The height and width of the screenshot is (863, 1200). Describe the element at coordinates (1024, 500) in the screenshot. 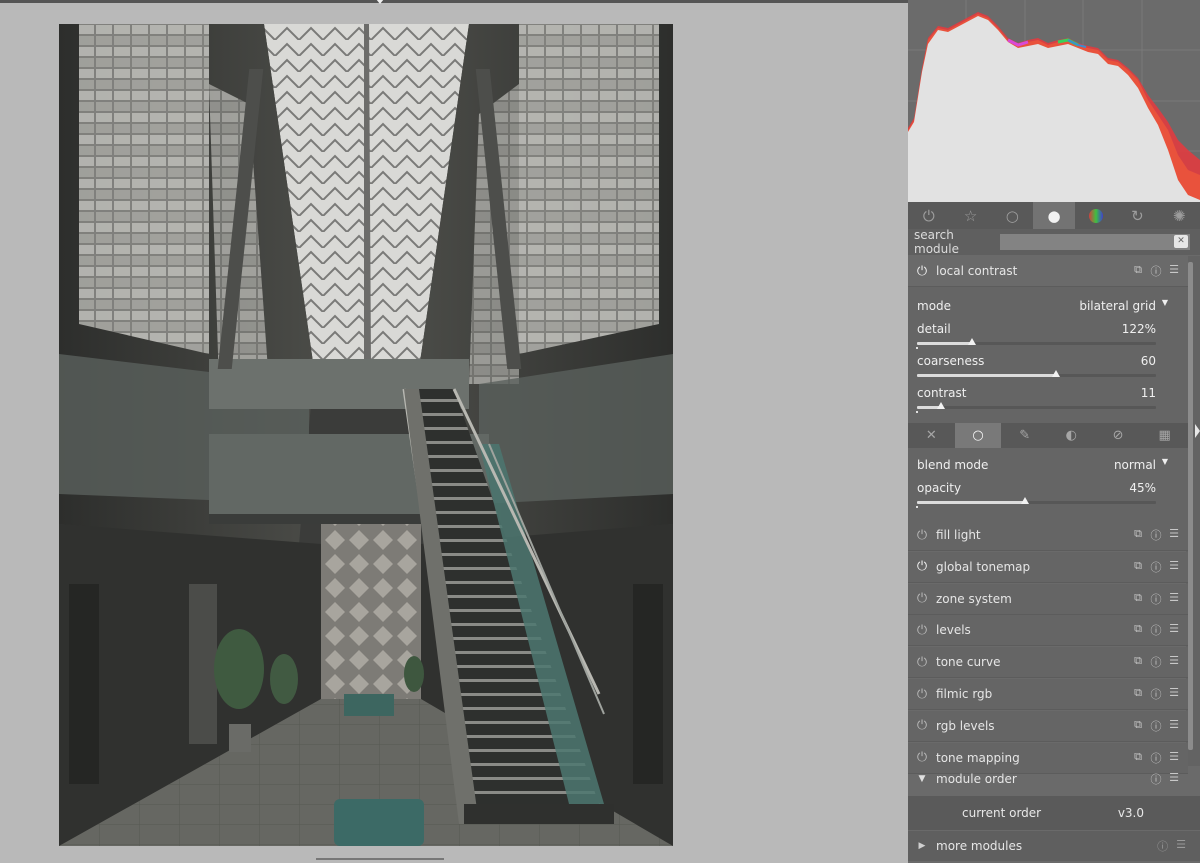

I see `opacity-slider-handle` at that location.